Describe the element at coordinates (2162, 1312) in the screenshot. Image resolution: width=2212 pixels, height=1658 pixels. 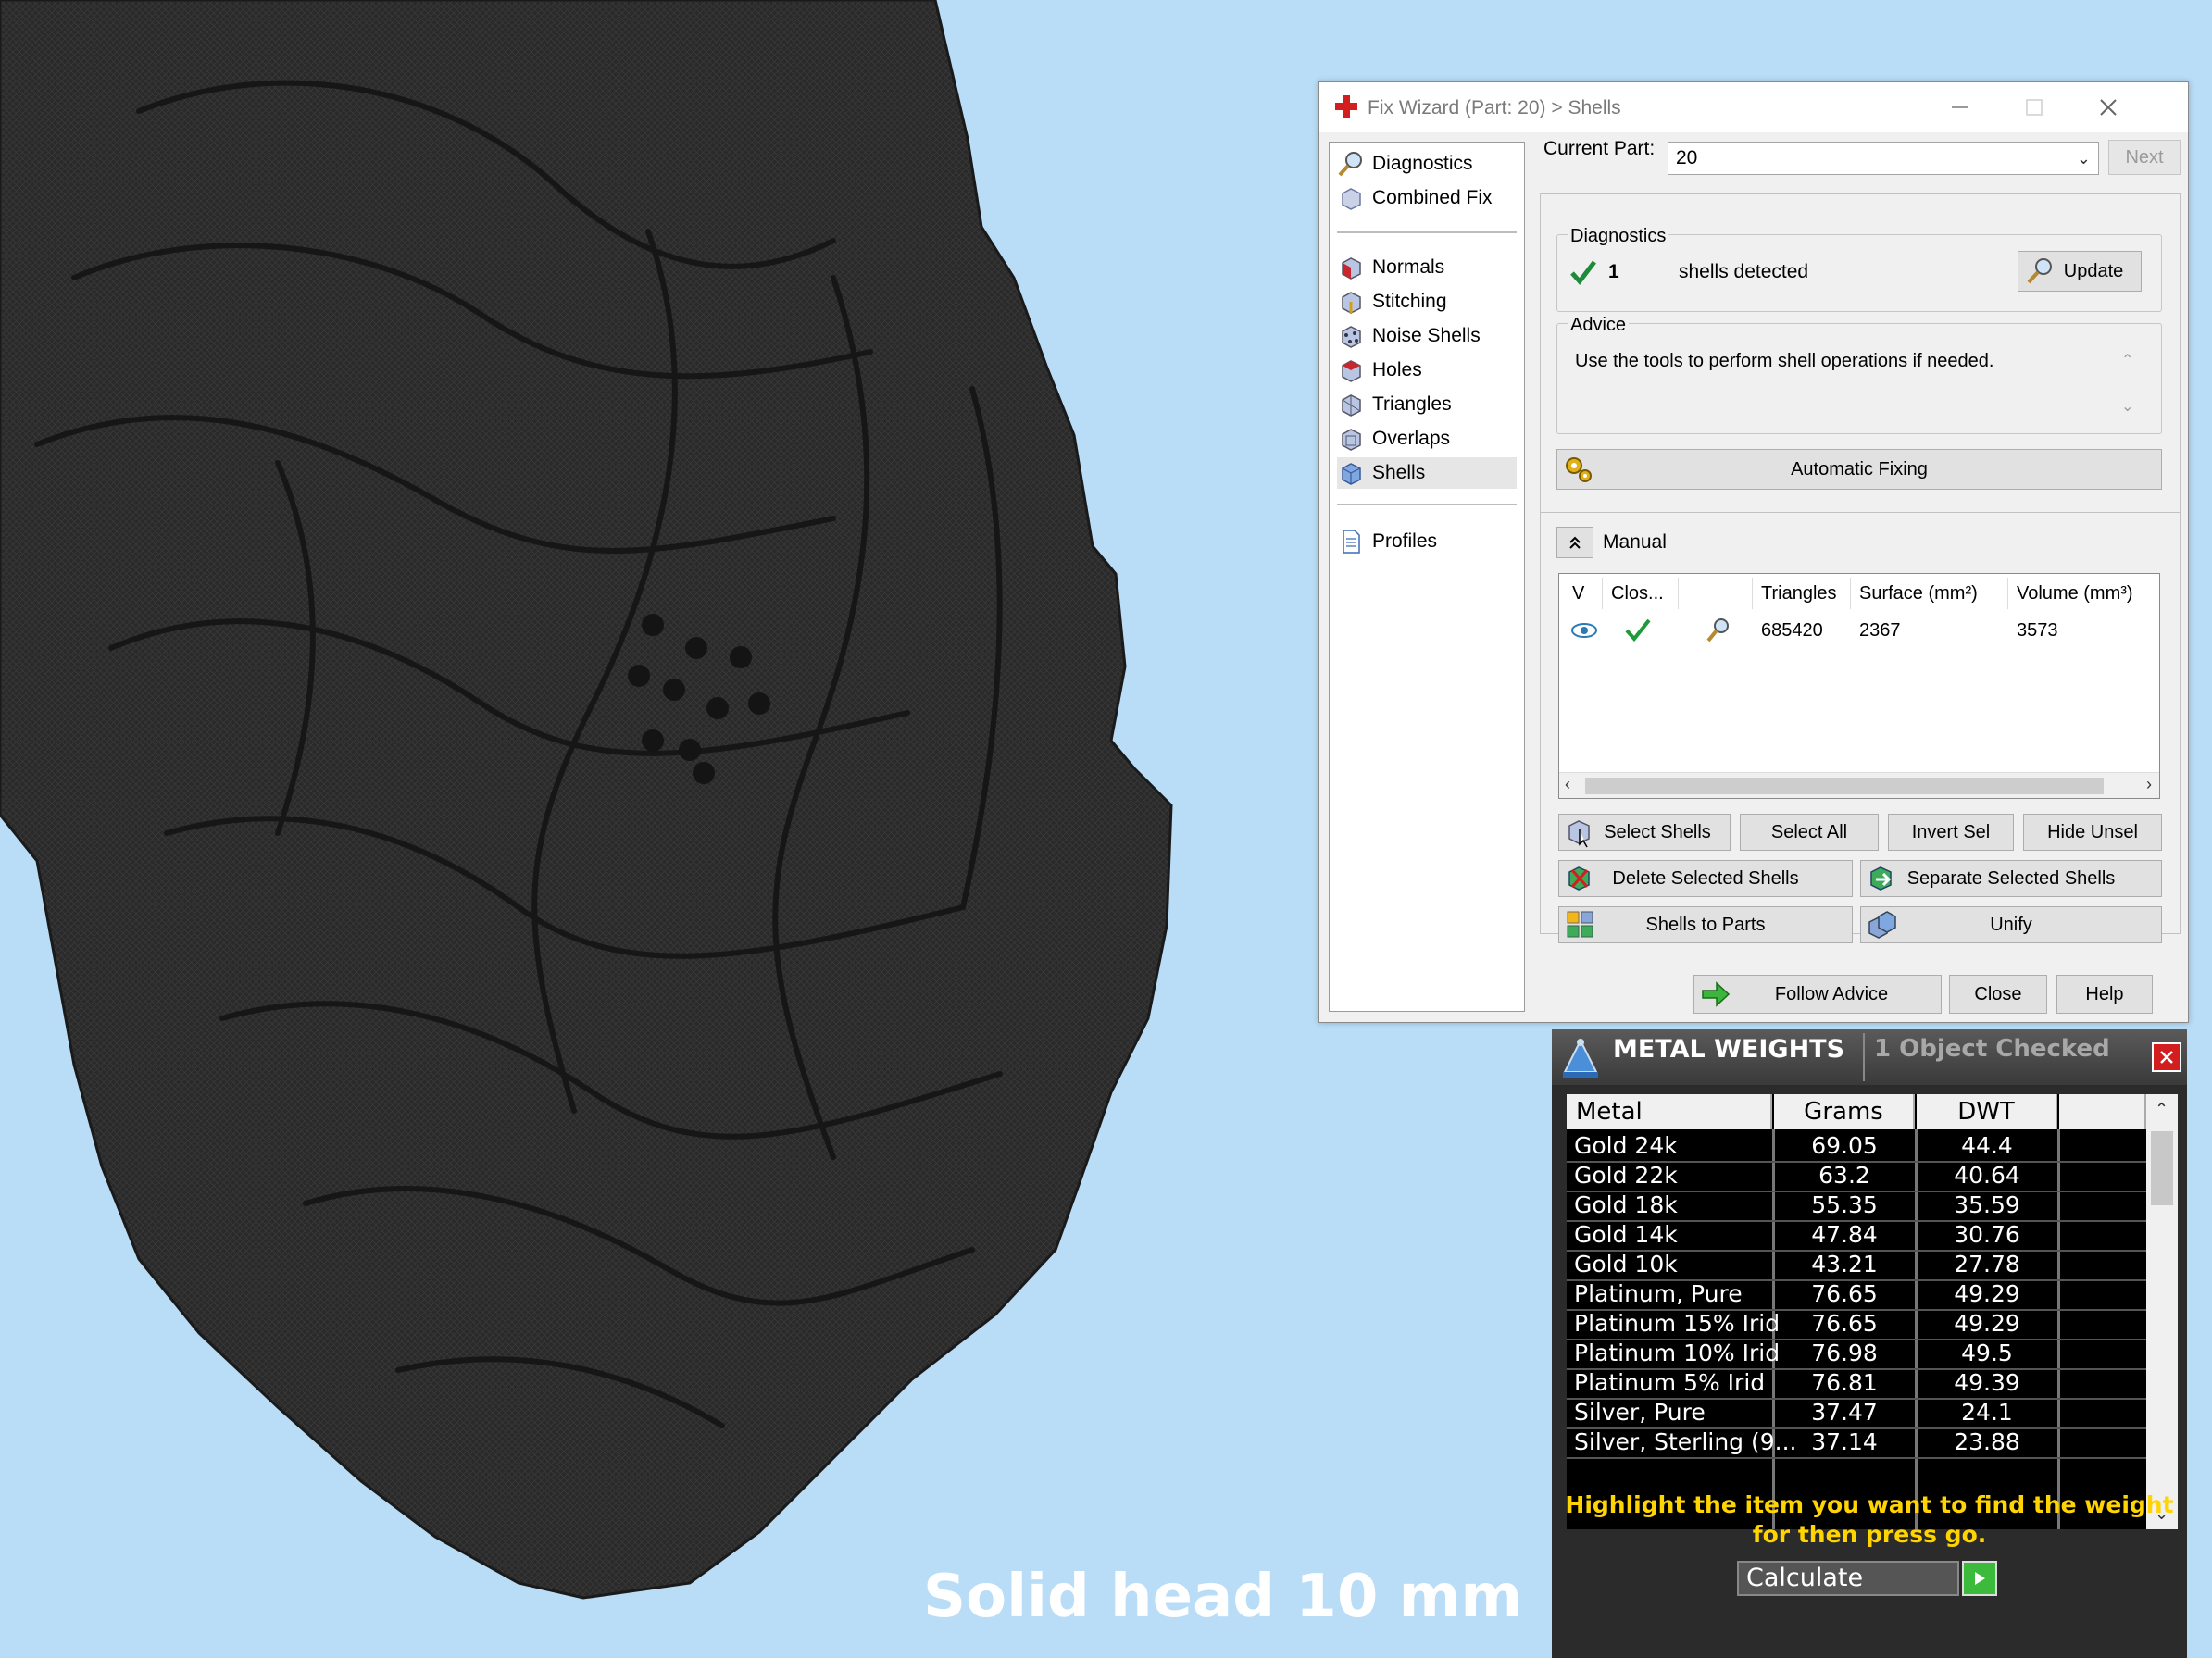
I see `vertical-scrollbar: ⌃ ⌄` at that location.